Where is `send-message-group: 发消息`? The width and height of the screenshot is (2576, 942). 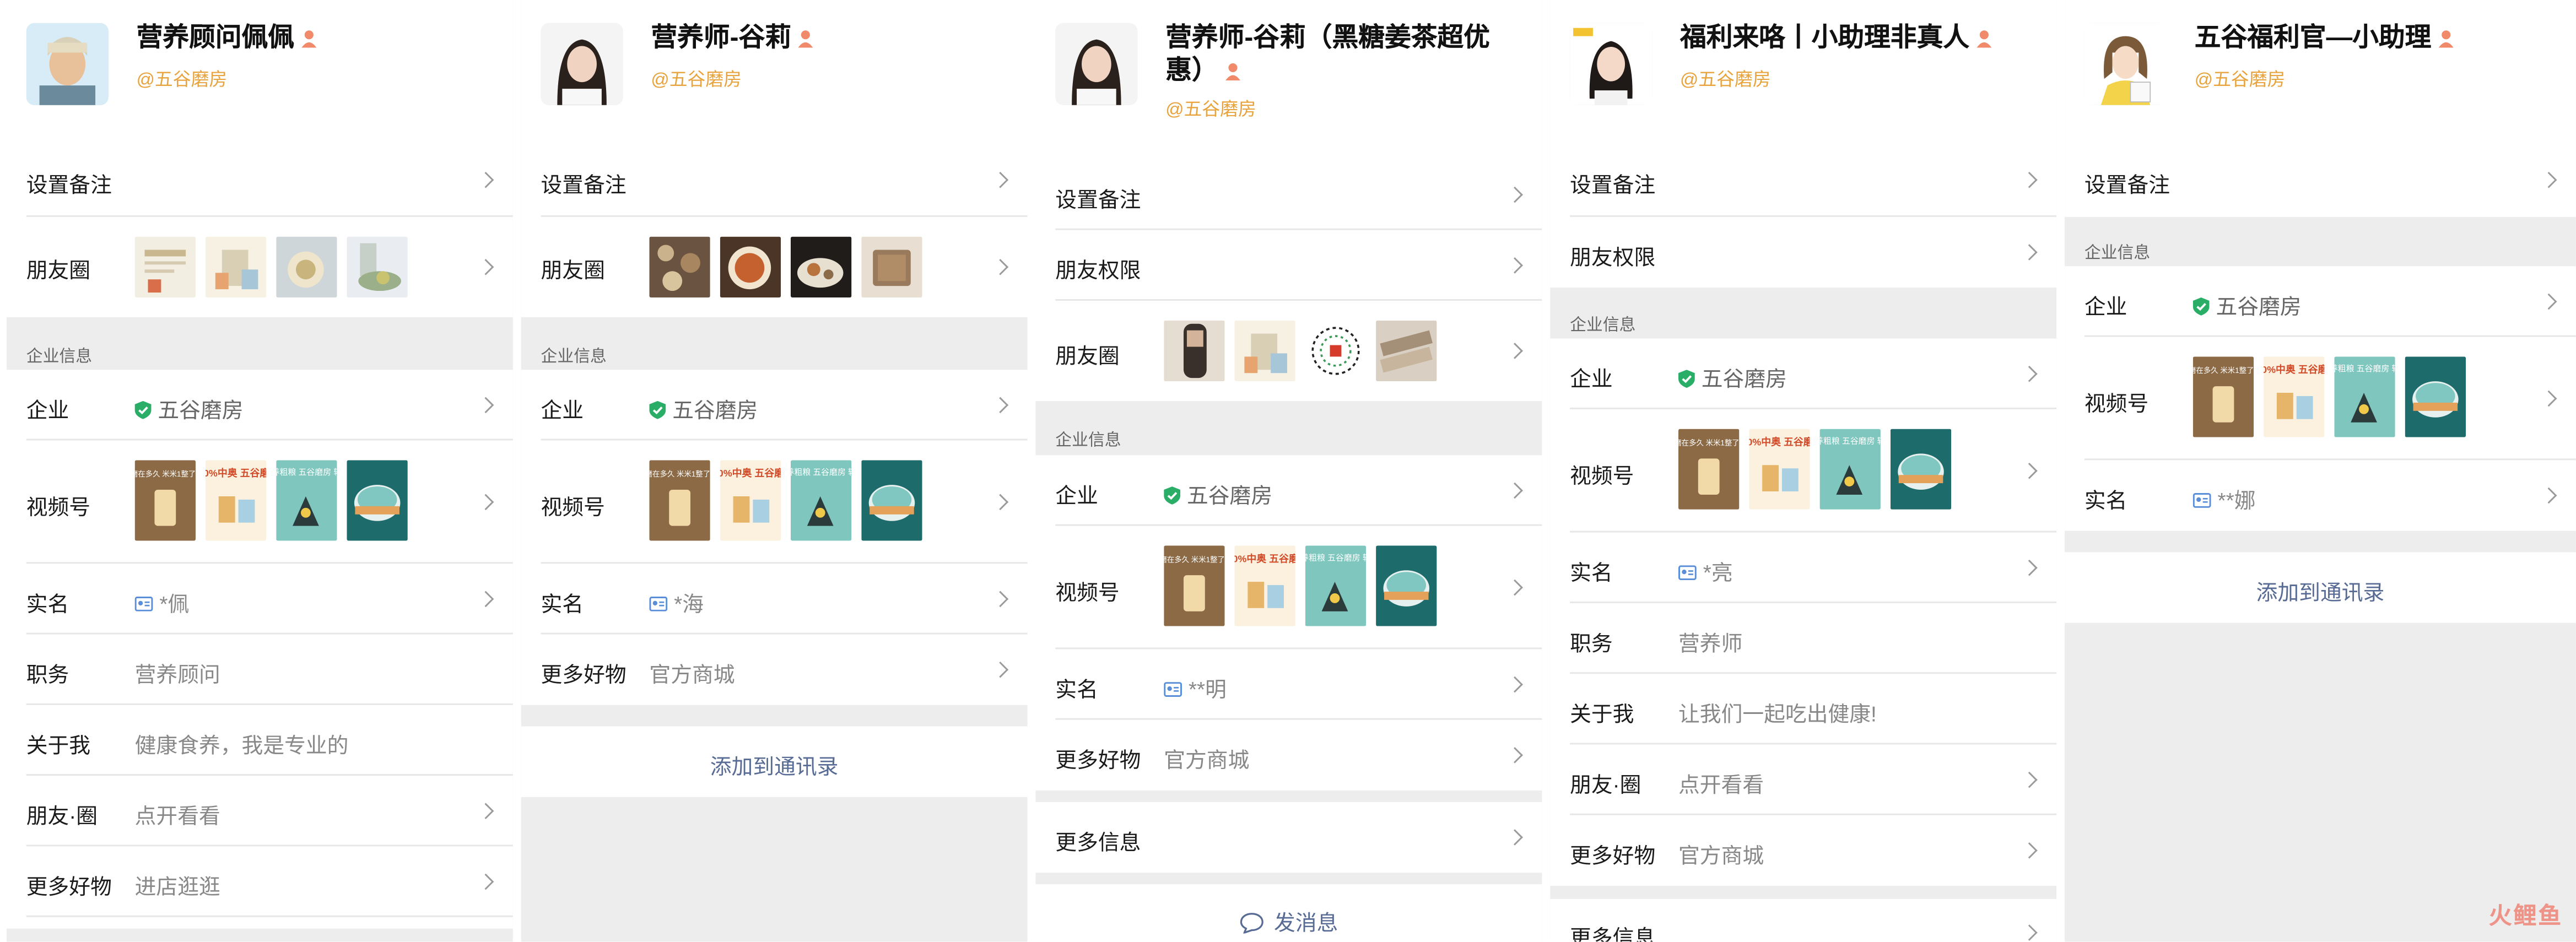
send-message-group: 发消息 is located at coordinates (1288, 913).